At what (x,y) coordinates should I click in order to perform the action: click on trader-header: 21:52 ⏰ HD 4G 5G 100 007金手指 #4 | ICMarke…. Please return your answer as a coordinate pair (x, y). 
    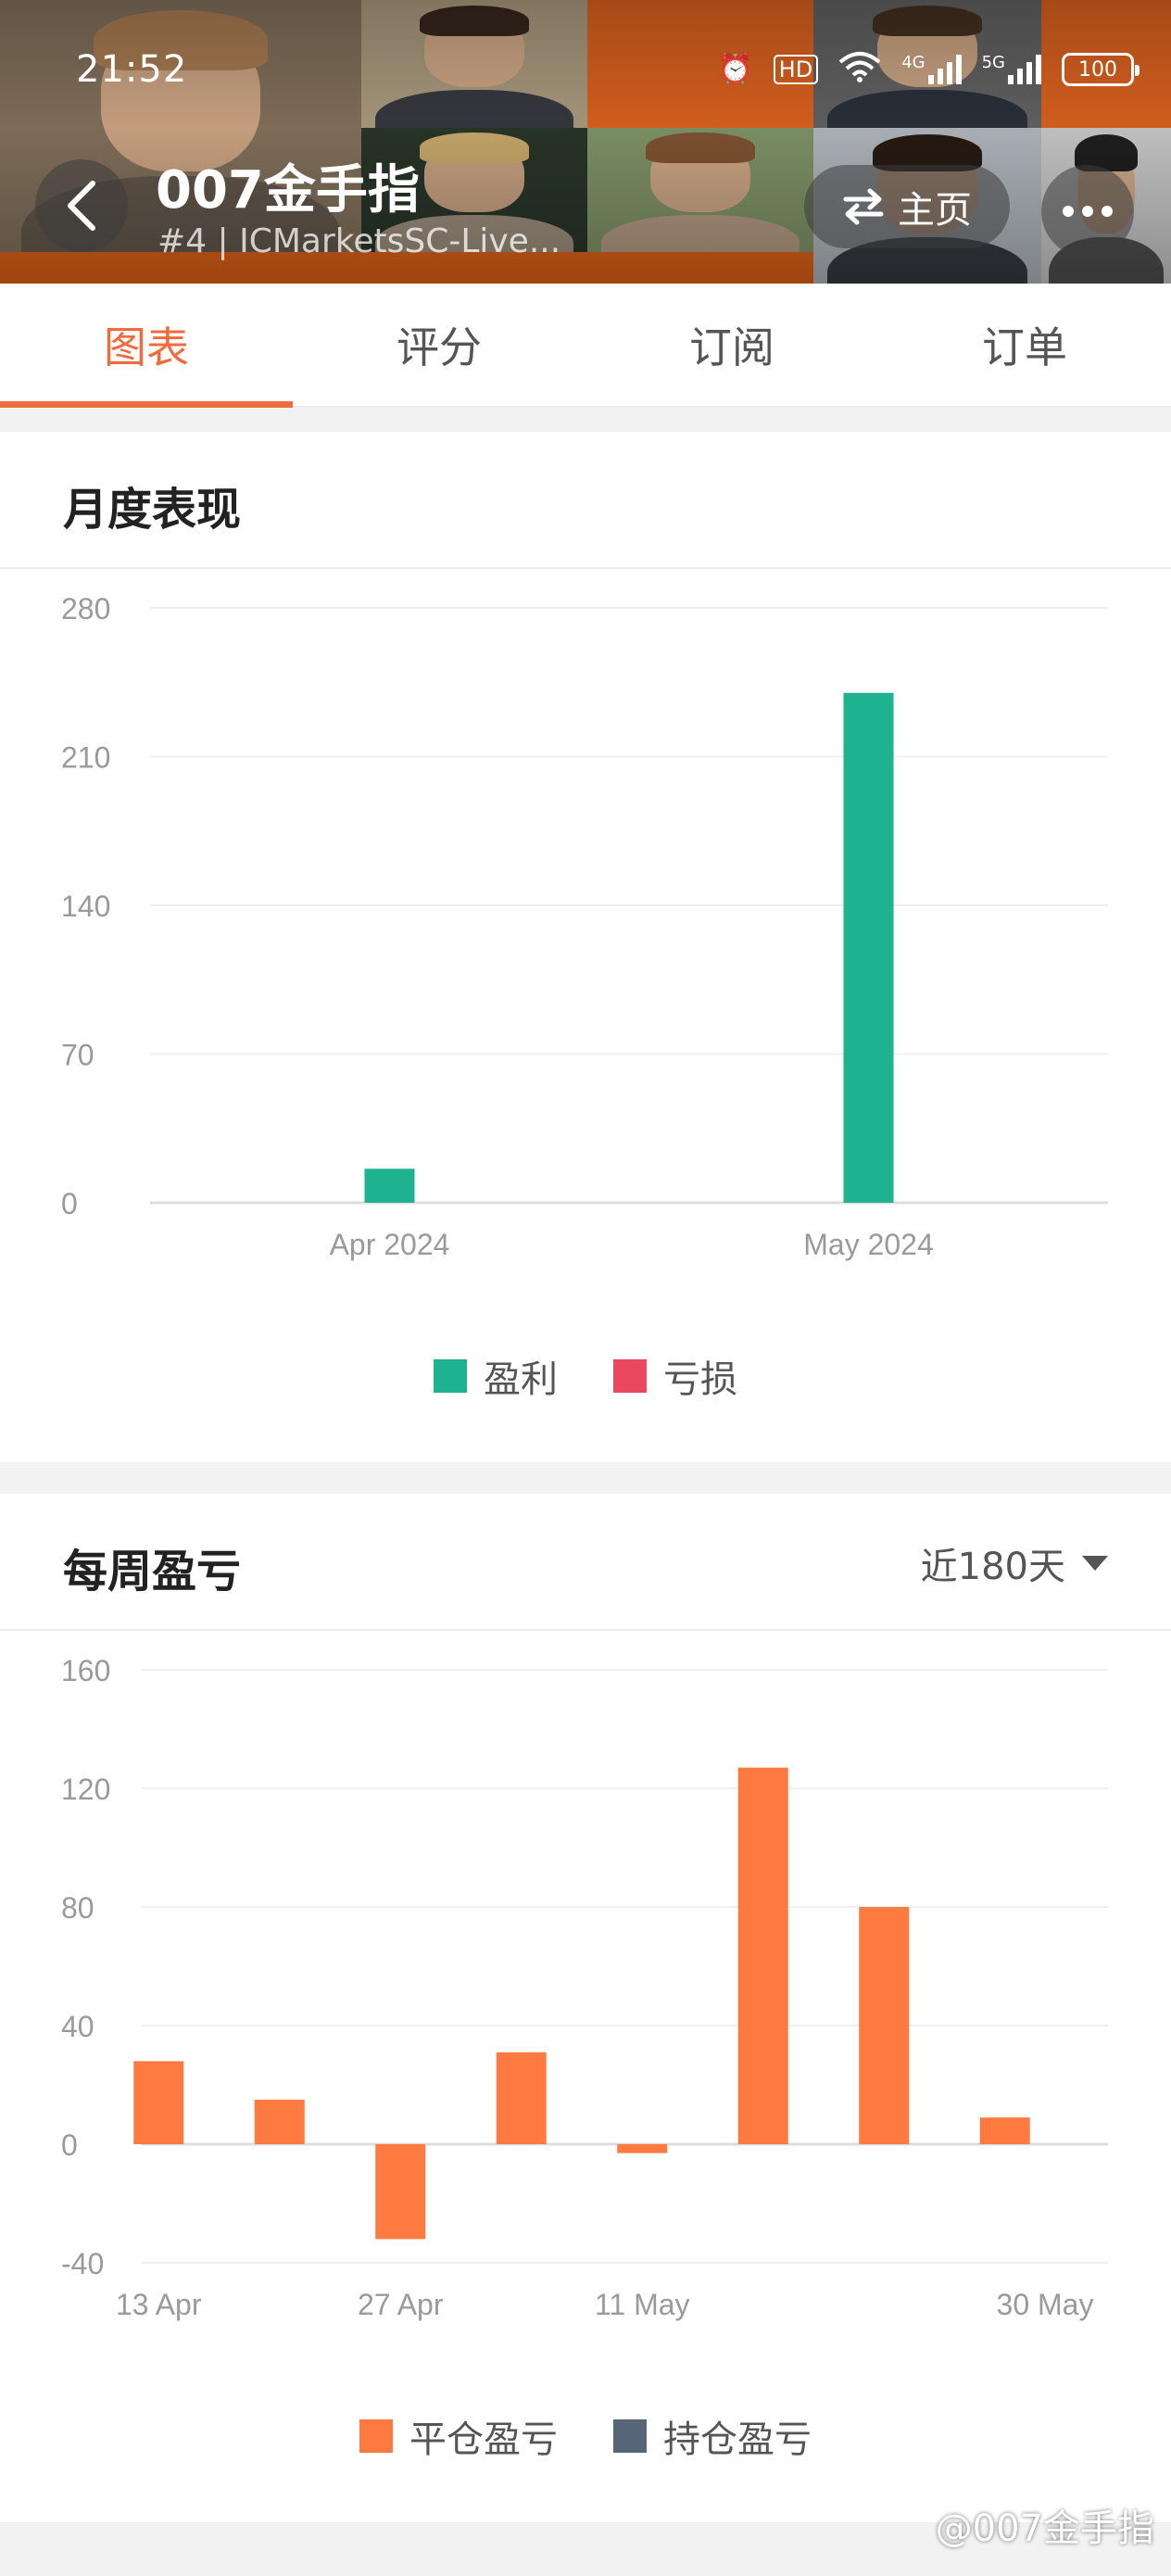
    Looking at the image, I should click on (585, 142).